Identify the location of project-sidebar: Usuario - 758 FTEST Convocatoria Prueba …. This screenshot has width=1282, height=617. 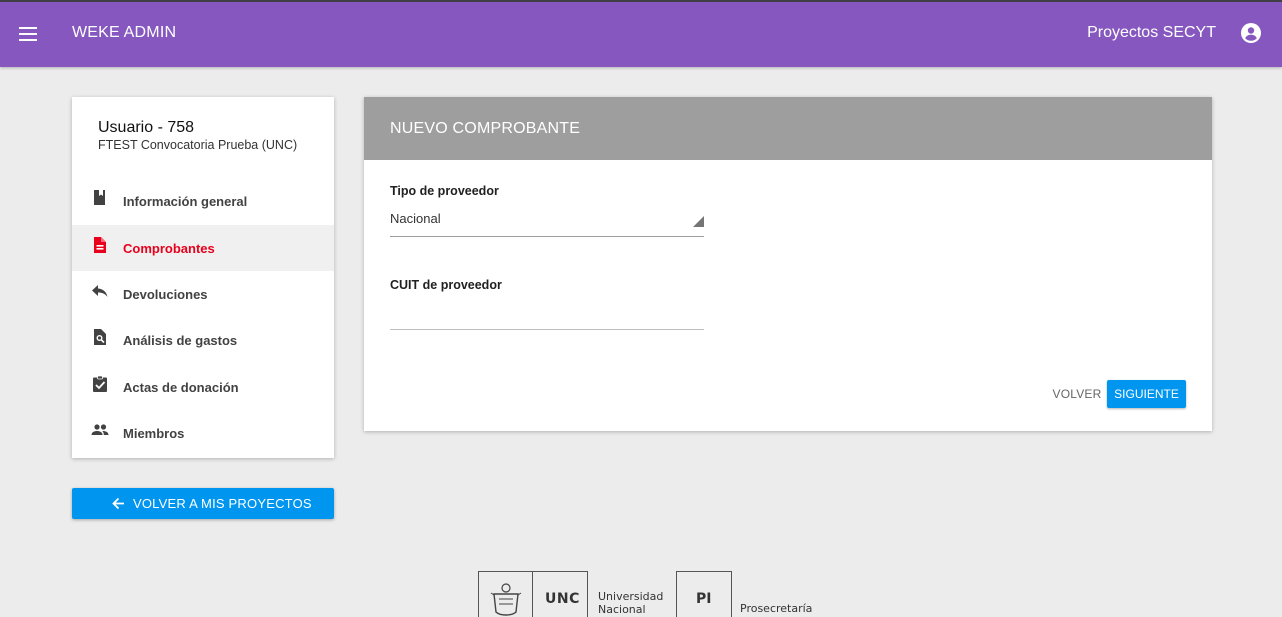
(203, 277).